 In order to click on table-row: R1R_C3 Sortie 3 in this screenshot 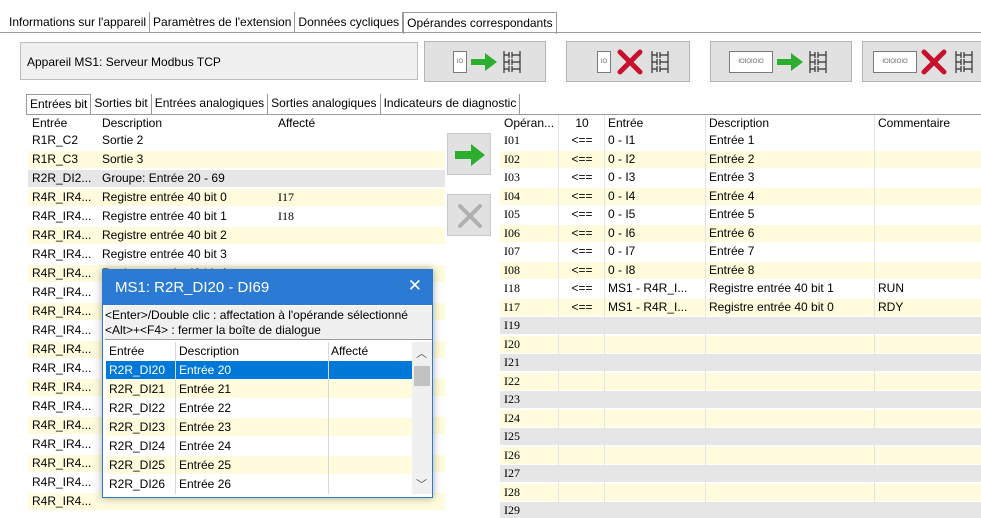, I will do `click(236, 159)`.